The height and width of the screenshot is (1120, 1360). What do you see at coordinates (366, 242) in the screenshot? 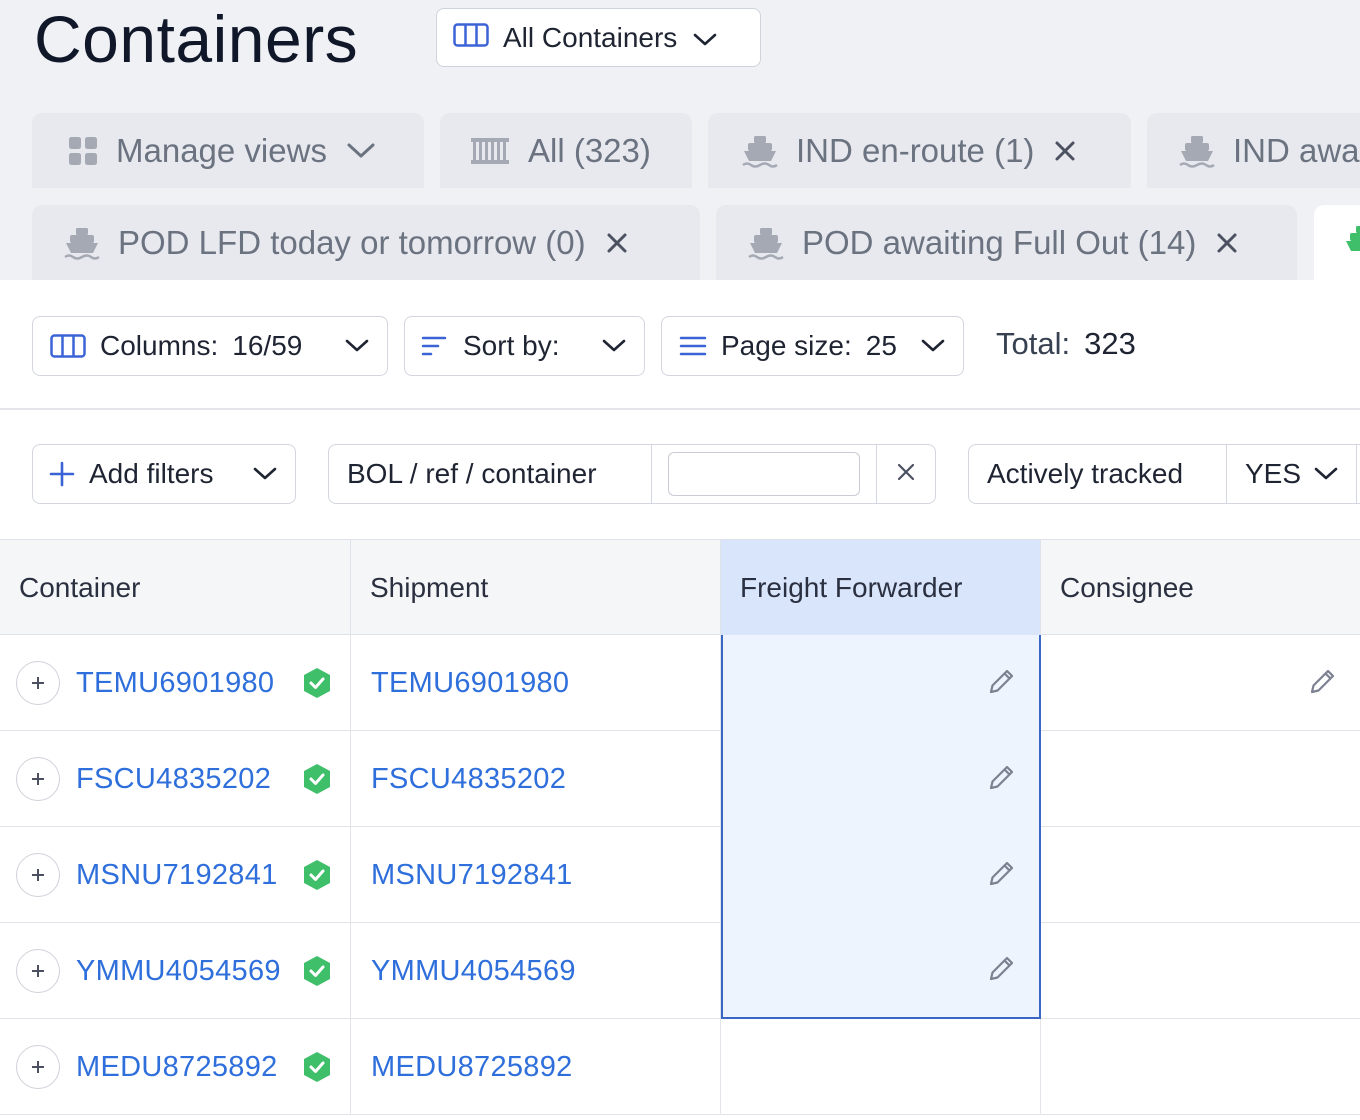
I see `tab-pod-lfd-today-or-tomorrow: POD LFD today or tomorrow (0)` at bounding box center [366, 242].